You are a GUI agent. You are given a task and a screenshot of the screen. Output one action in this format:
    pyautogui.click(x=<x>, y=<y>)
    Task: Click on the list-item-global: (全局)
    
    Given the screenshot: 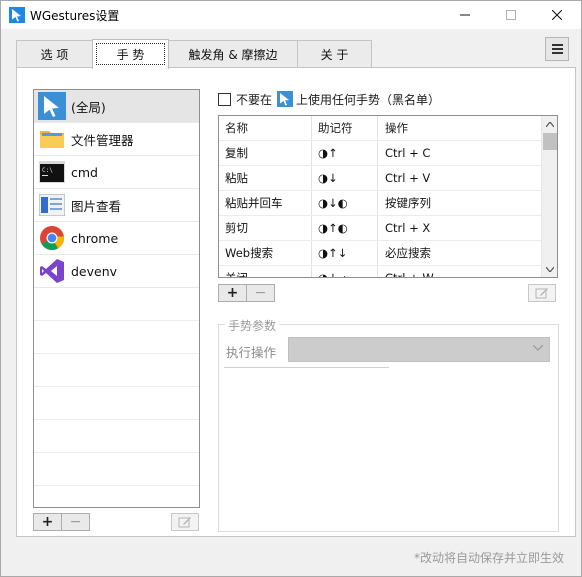 What is the action you would take?
    pyautogui.click(x=116, y=106)
    